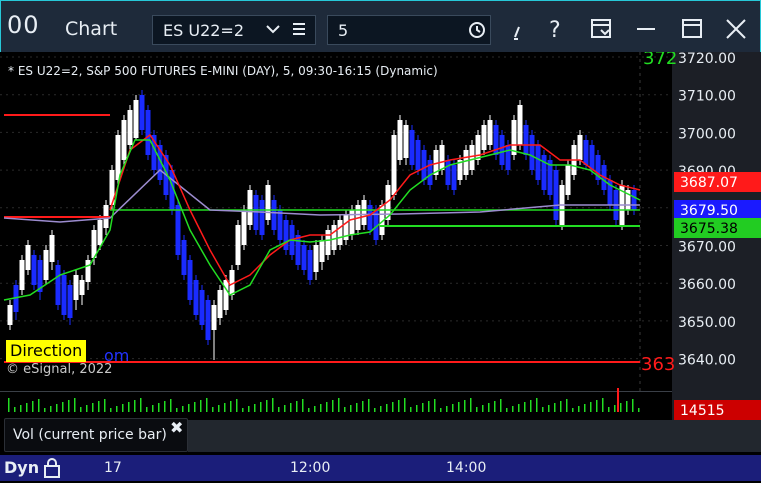 This screenshot has width=761, height=483. I want to click on list-icon, so click(299, 29).